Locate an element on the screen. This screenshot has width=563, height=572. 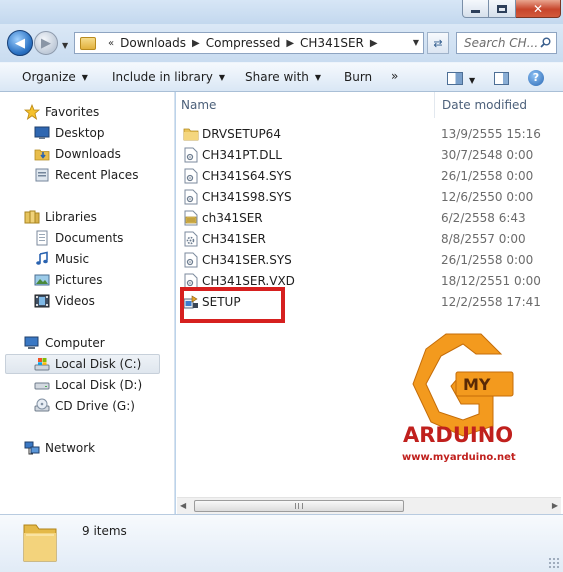
search-icon is located at coordinates (545, 42).